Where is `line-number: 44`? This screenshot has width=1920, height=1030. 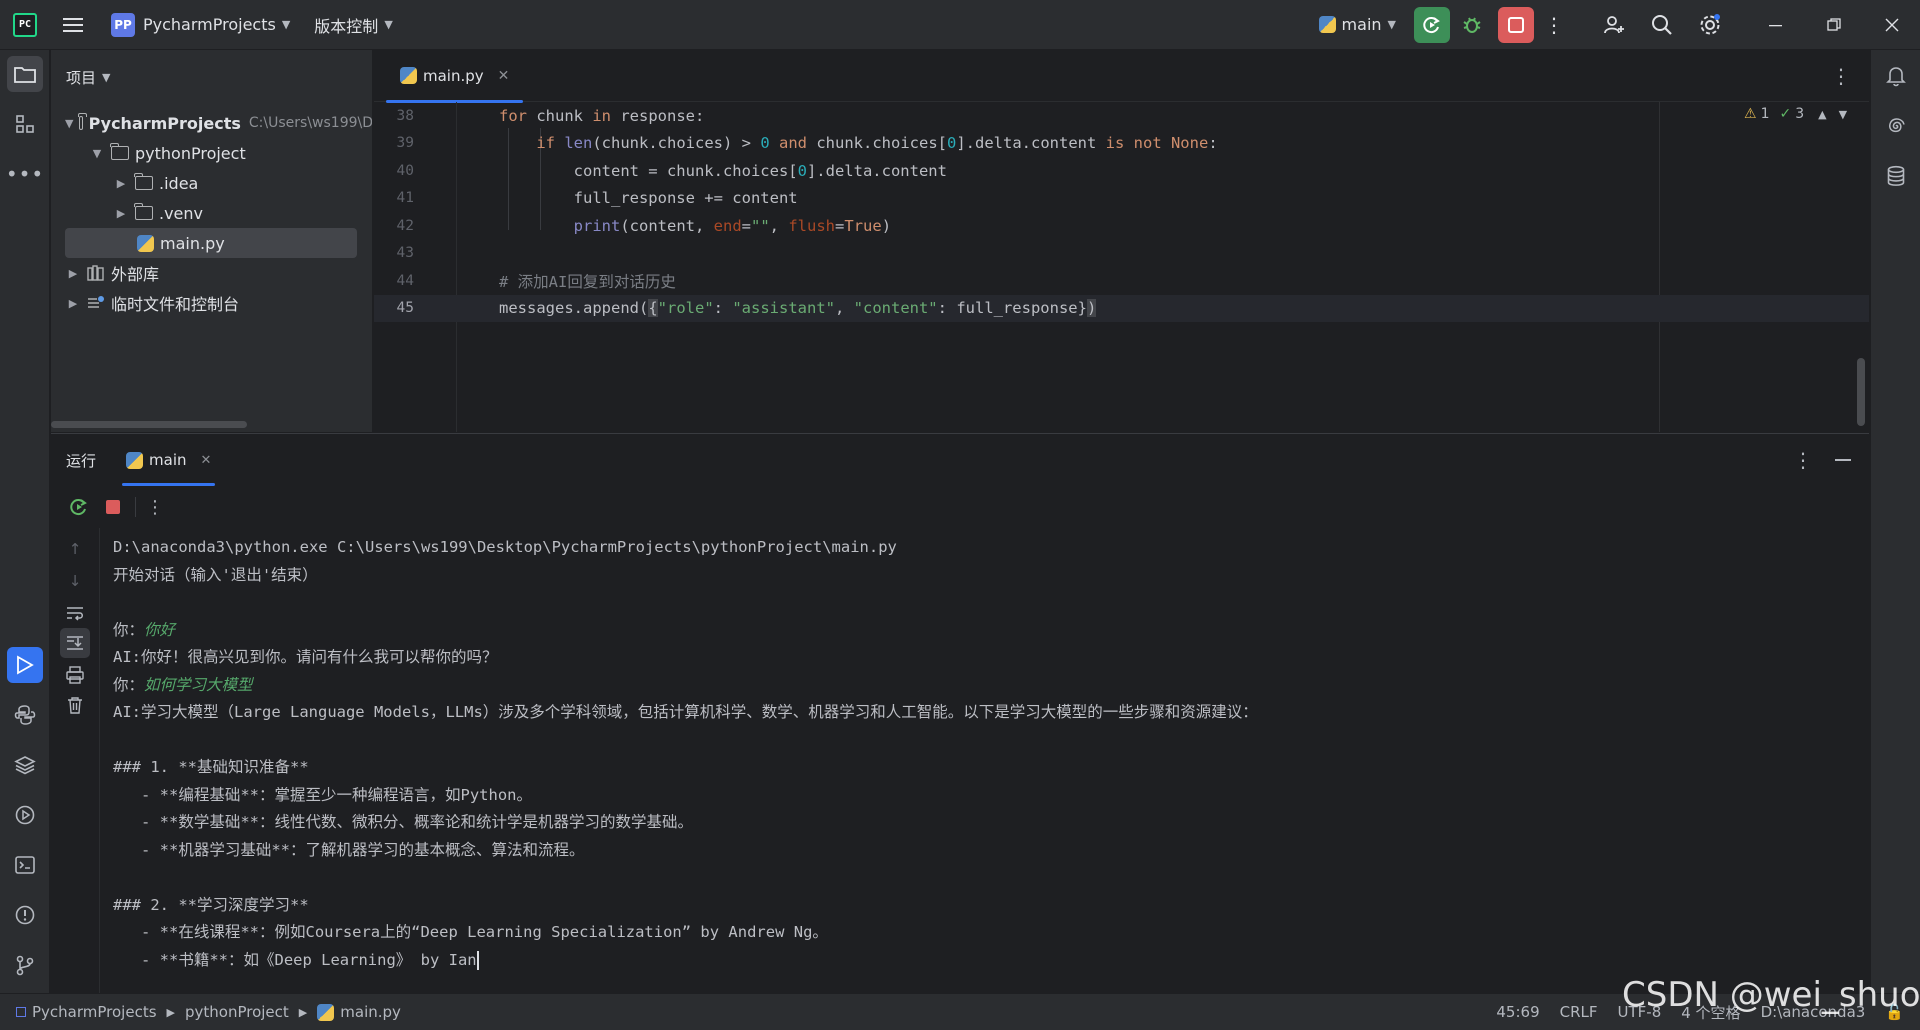
line-number: 44 is located at coordinates (405, 280).